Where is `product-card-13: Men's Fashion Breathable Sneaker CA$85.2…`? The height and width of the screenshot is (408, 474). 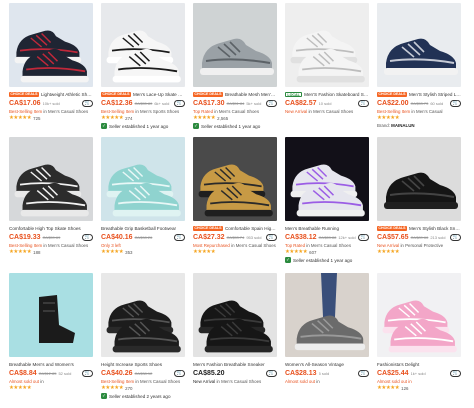
product-card-13: Men's Fashion Breathable Sneaker CA$85.2… is located at coordinates (235, 338).